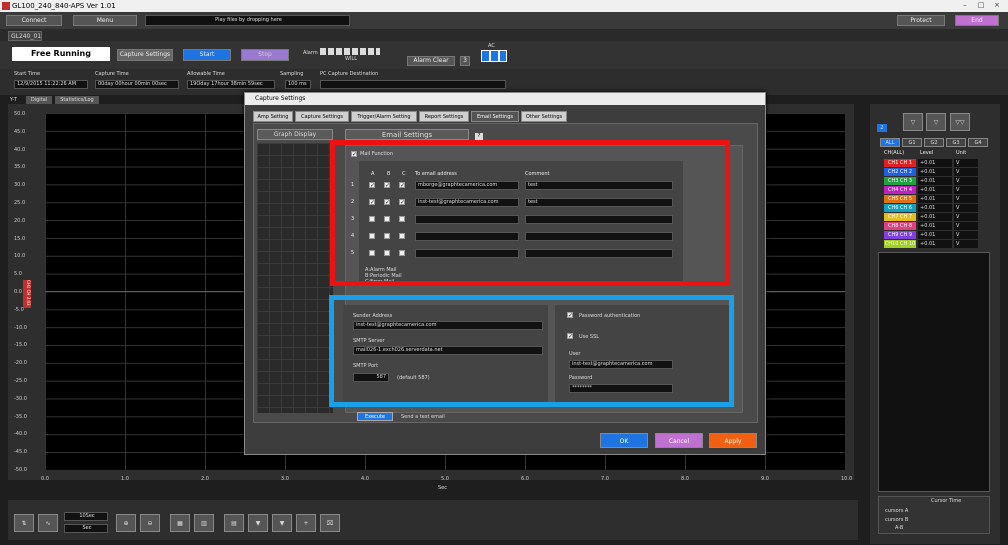 The height and width of the screenshot is (545, 1008). I want to click on group-tab-all: ALL, so click(890, 142).